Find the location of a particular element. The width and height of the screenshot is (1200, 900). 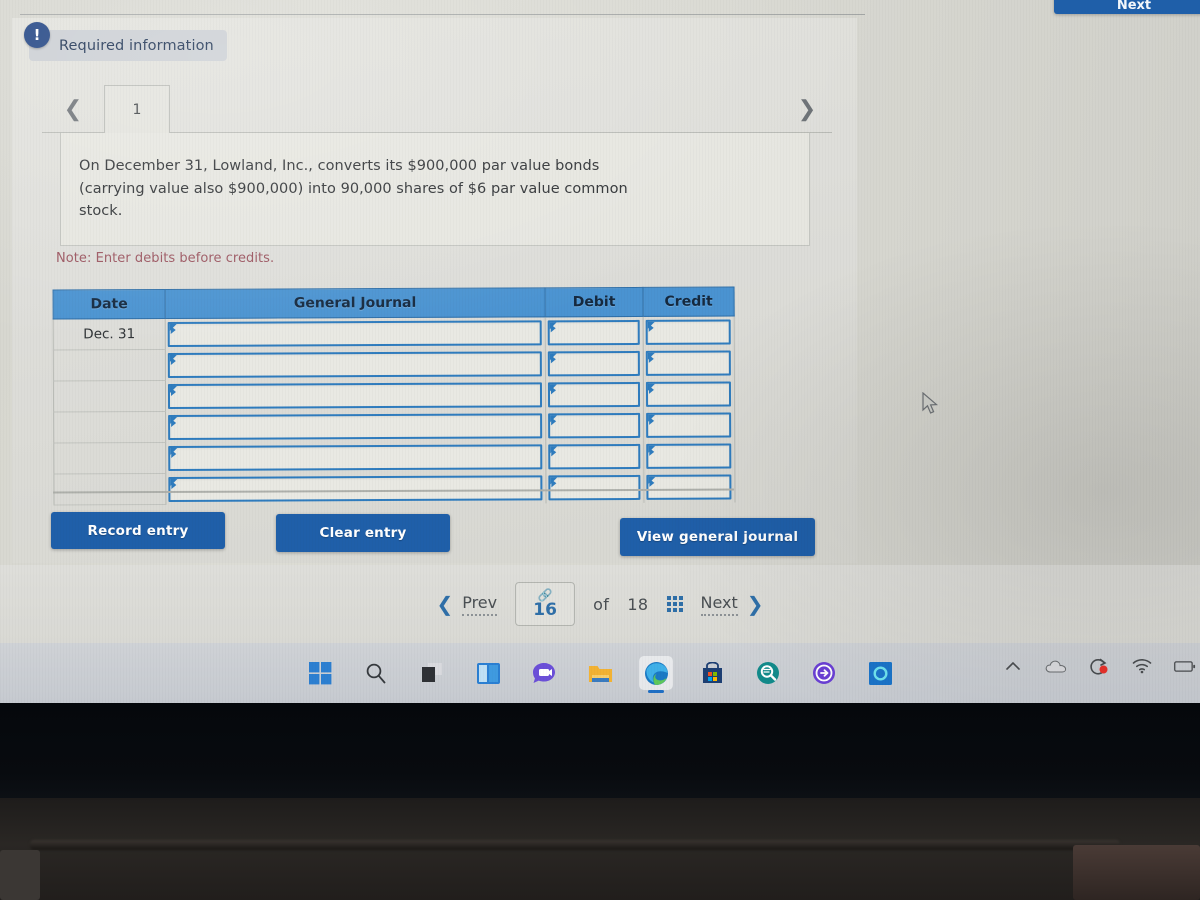

start-icon is located at coordinates (320, 673).